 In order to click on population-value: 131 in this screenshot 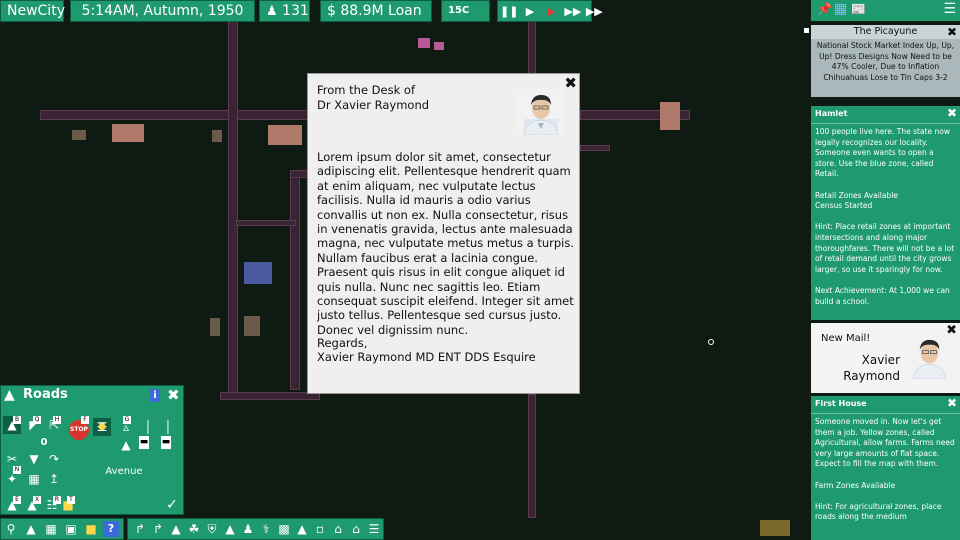, I will do `click(295, 11)`.